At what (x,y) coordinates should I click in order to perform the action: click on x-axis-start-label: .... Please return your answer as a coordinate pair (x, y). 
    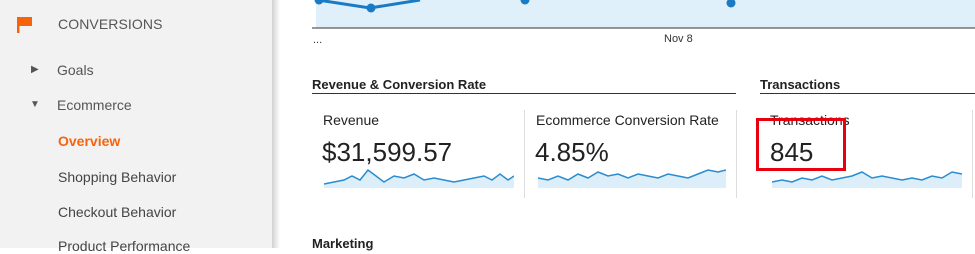
    Looking at the image, I should click on (318, 40).